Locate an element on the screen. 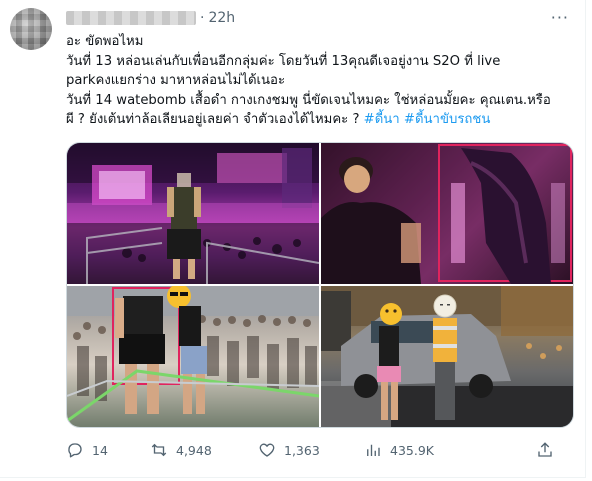 The width and height of the screenshot is (592, 481). author-name-redacted is located at coordinates (131, 18).